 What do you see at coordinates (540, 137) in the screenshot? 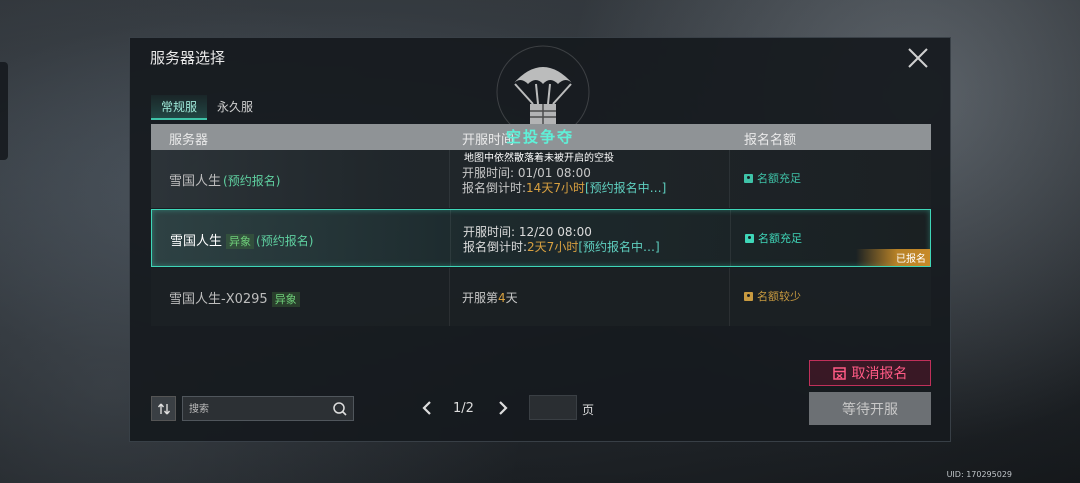
I see `event-title: 空投争夺` at bounding box center [540, 137].